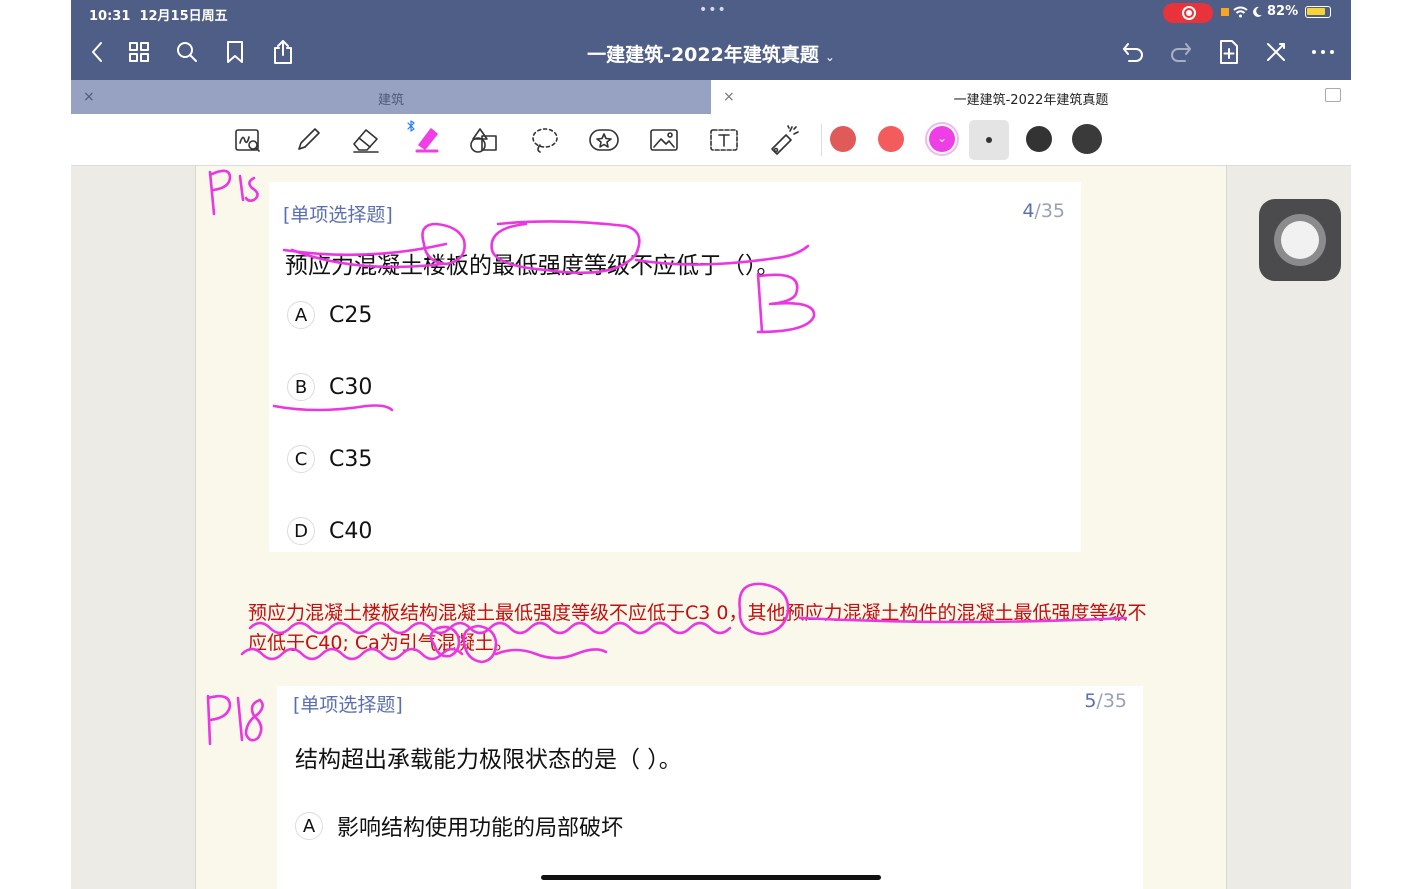 This screenshot has height=889, width=1422. I want to click on undo-button, so click(1133, 52).